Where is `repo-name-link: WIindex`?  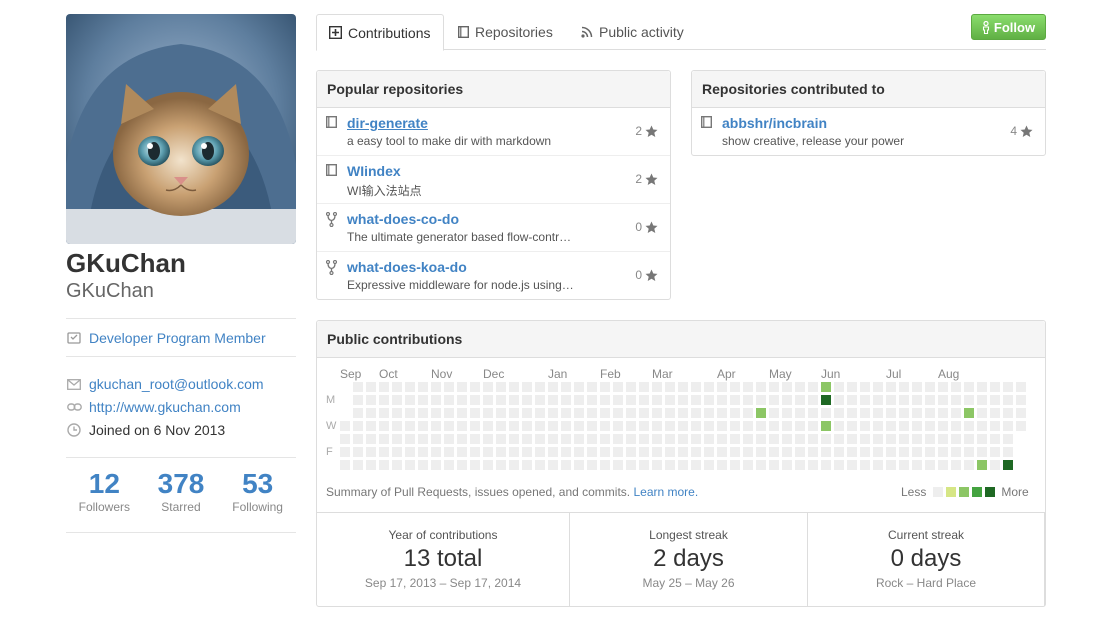 repo-name-link: WIindex is located at coordinates (374, 171).